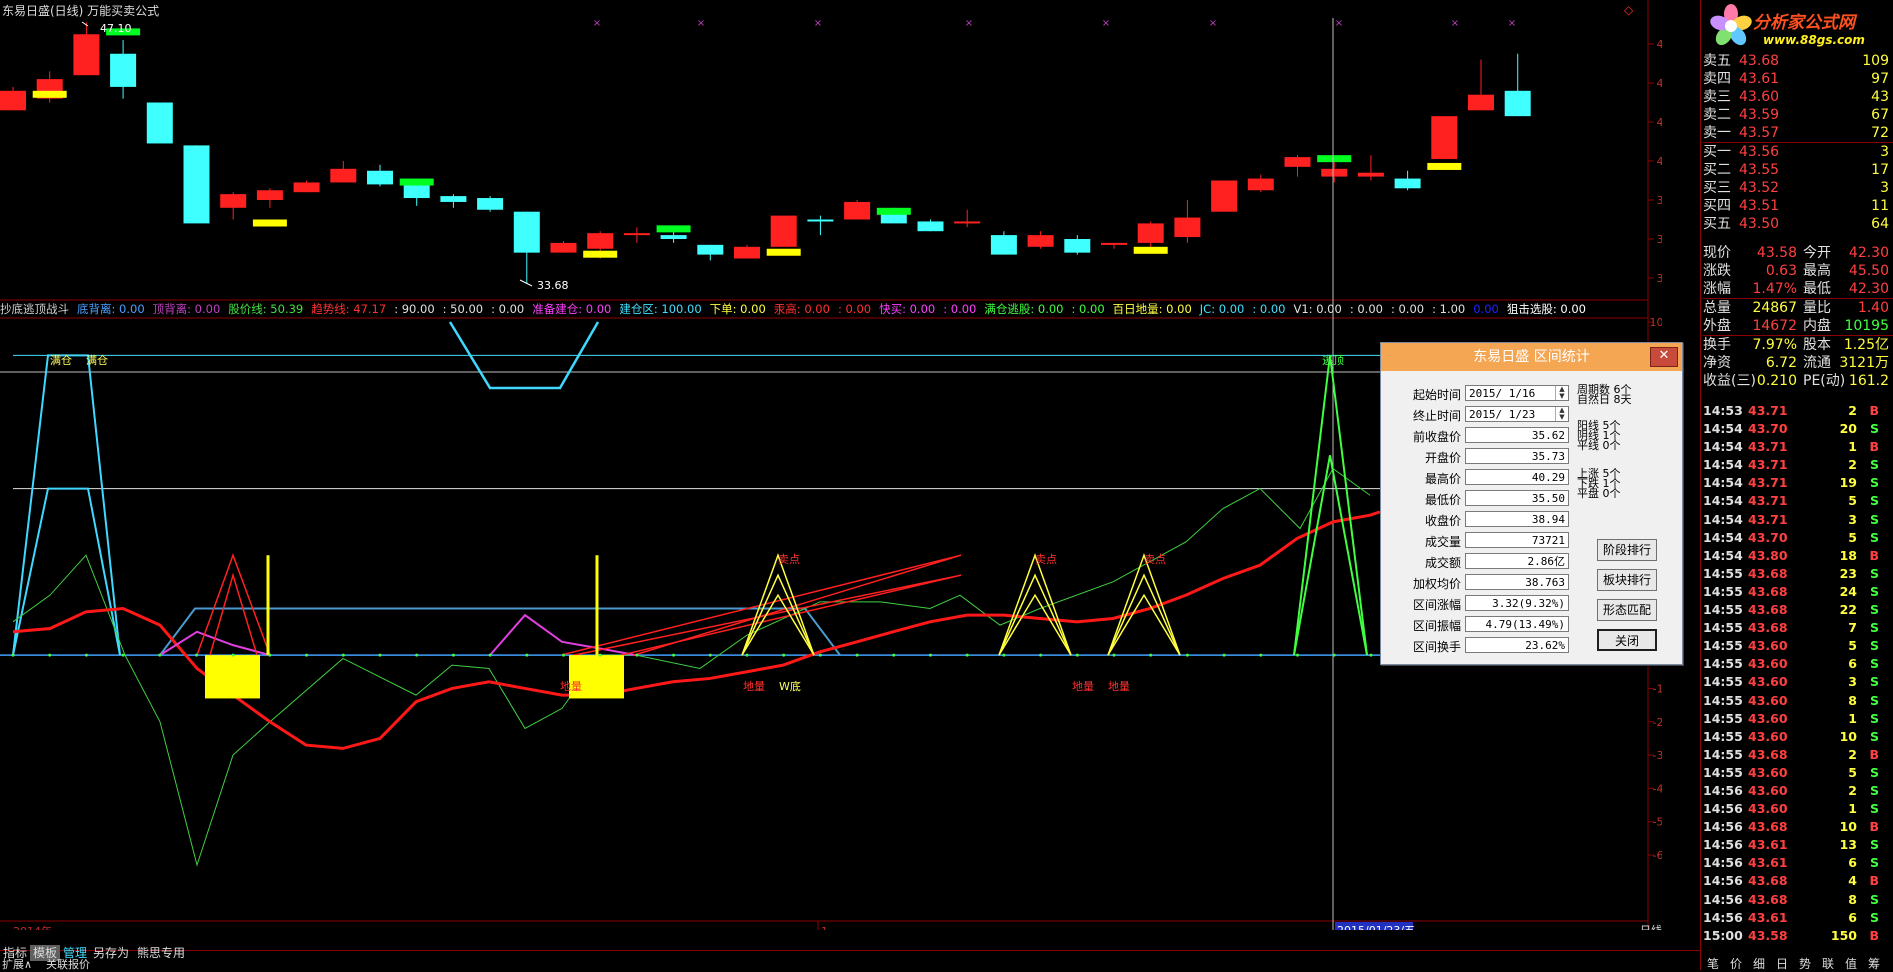  What do you see at coordinates (1798, 610) in the screenshot?
I see `tick-row: 14:55 43.68 22 S` at bounding box center [1798, 610].